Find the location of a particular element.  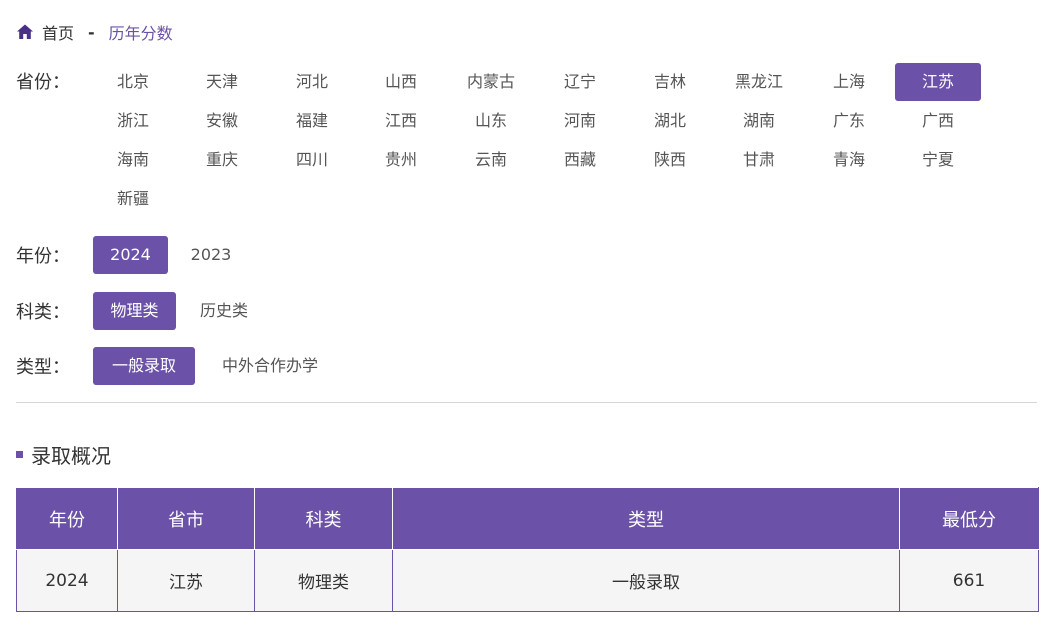

province-option: 黑龙江 is located at coordinates (759, 82).